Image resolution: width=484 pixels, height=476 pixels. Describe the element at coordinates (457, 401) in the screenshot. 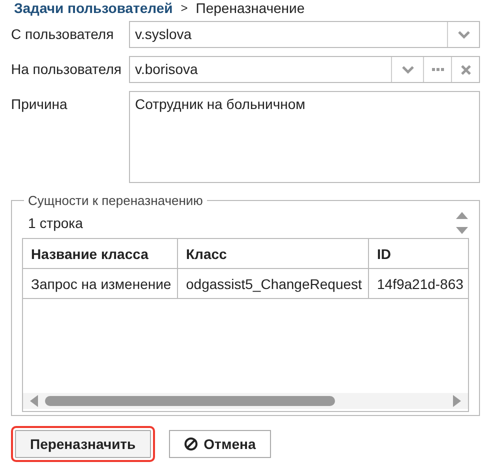

I see `scroll-right-icon` at that location.